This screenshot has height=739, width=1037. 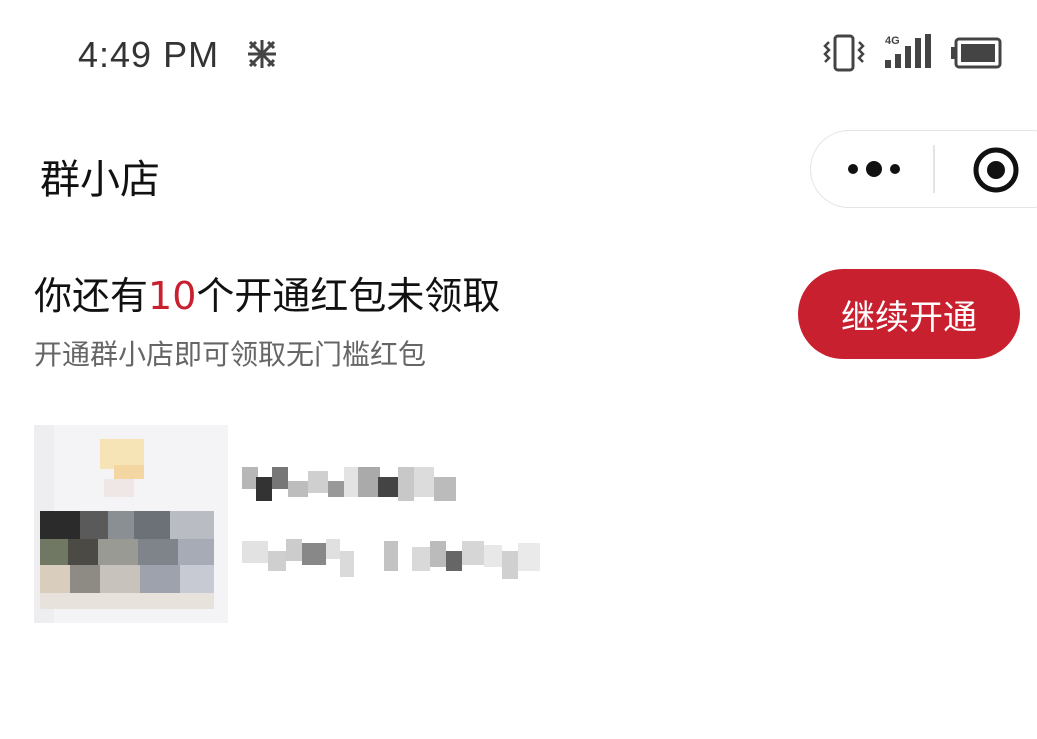 What do you see at coordinates (934, 169) in the screenshot?
I see `capsule-divider` at bounding box center [934, 169].